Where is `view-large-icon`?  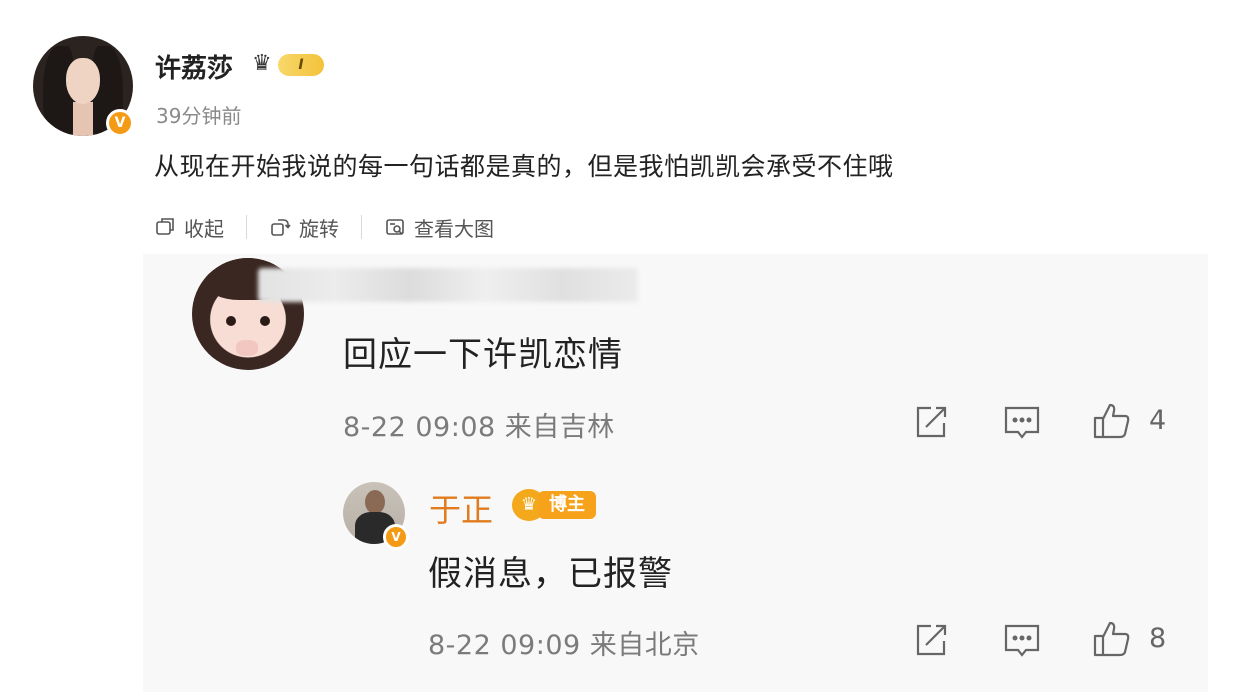
view-large-icon is located at coordinates (395, 227).